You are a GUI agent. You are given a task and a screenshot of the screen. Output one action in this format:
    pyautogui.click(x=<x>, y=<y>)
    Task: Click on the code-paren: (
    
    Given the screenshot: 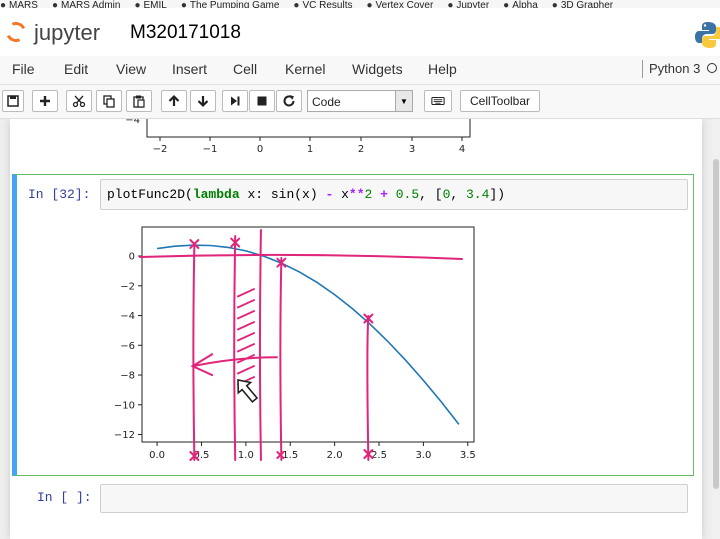 What is the action you would take?
    pyautogui.click(x=189, y=194)
    